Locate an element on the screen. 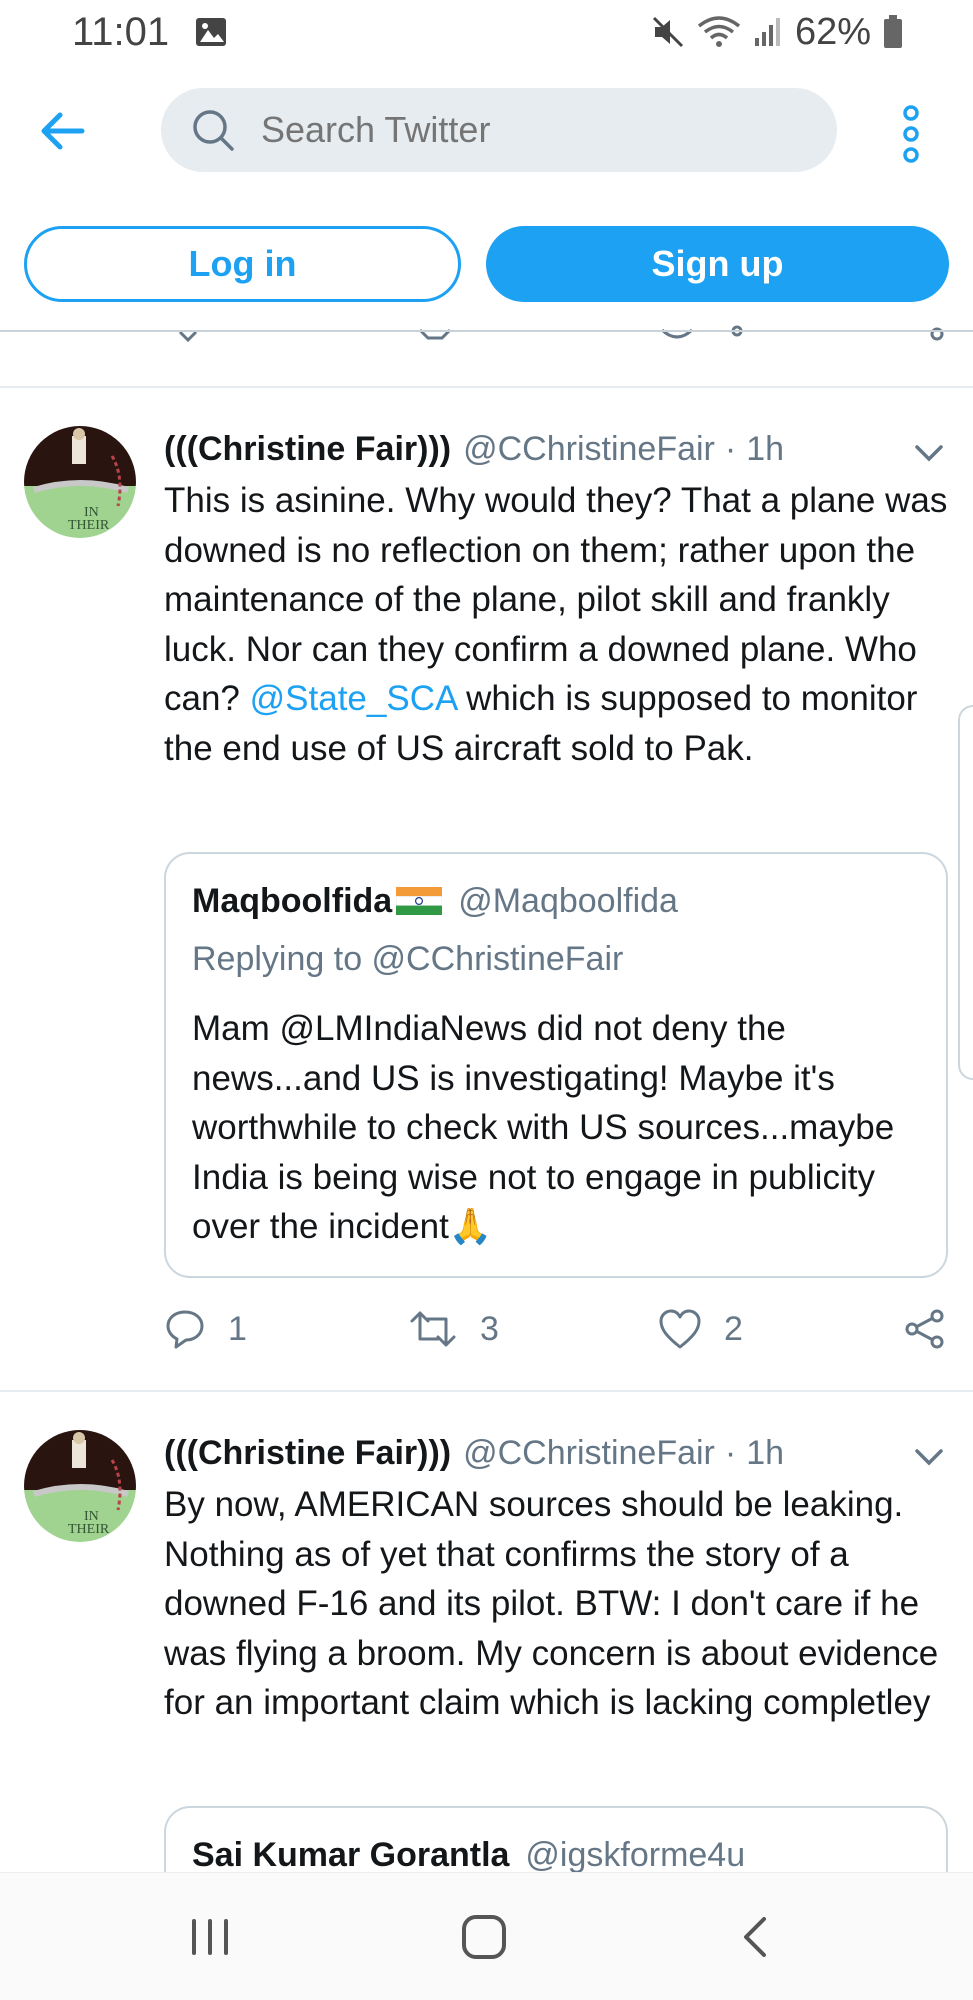 The width and height of the screenshot is (973, 2000). retweet-icon is located at coordinates (433, 1329).